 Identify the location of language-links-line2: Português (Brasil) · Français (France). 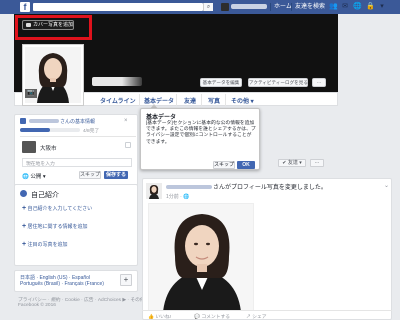
(62, 284).